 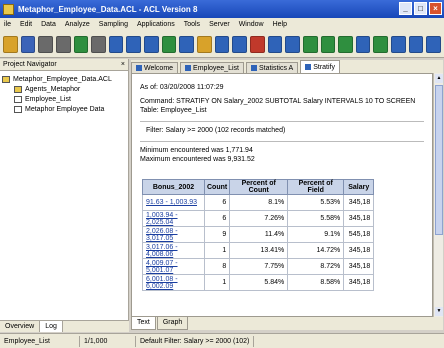 What do you see at coordinates (316, 266) in the screenshot?
I see `table-cell: 8.72%` at bounding box center [316, 266].